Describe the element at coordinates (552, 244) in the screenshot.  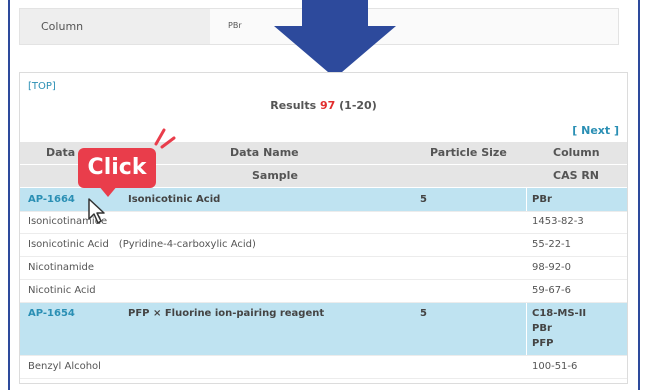
I see `cas-number: 55-22-1` at that location.